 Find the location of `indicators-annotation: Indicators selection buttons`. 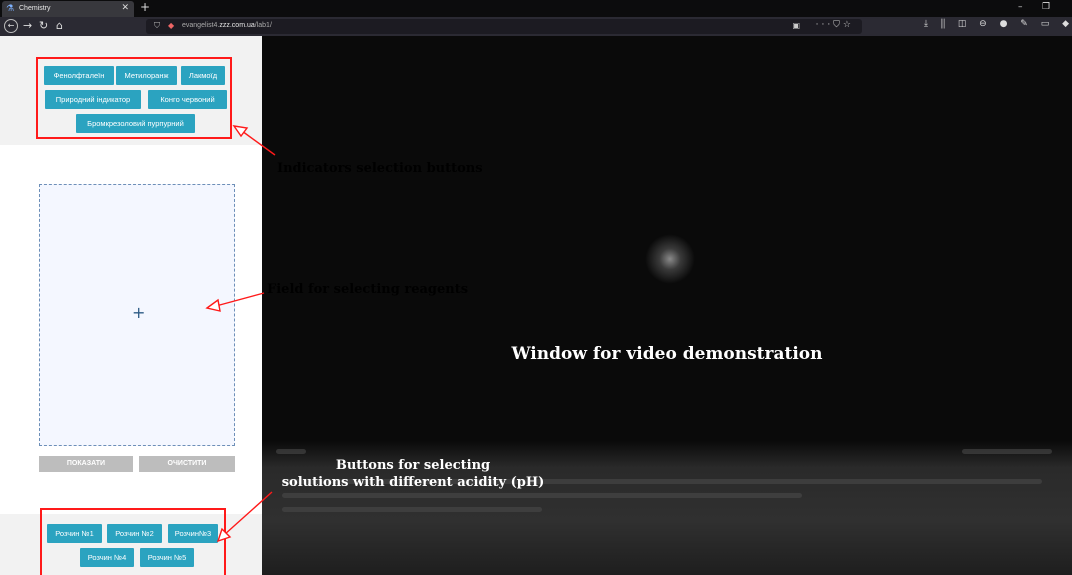

indicators-annotation: Indicators selection buttons is located at coordinates (380, 168).